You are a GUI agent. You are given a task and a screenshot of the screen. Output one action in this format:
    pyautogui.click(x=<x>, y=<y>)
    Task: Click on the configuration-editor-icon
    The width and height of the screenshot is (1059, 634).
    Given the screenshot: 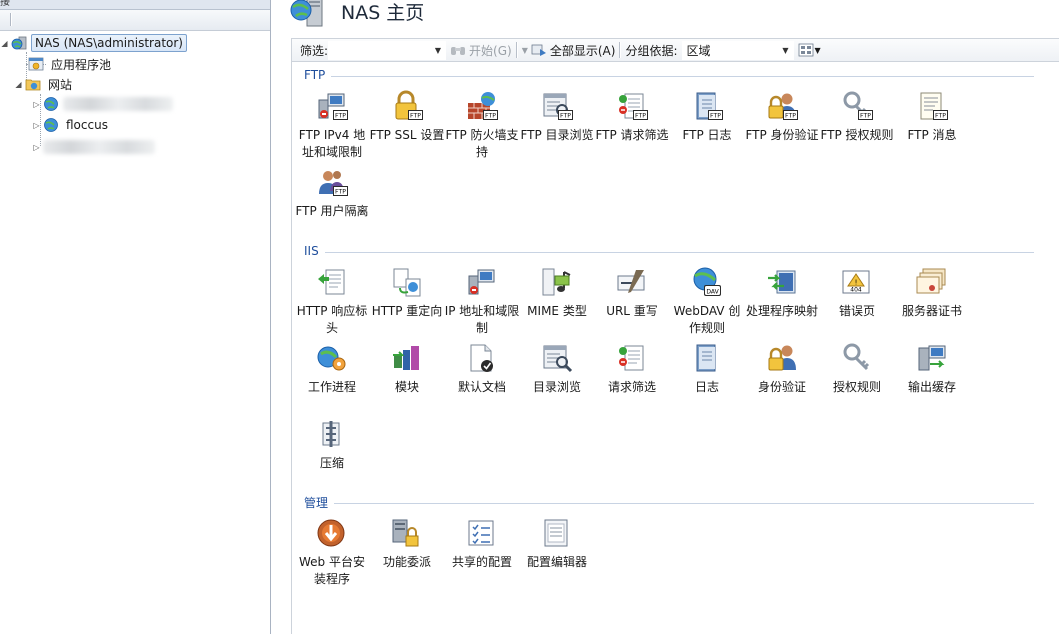 What is the action you would take?
    pyautogui.click(x=556, y=533)
    